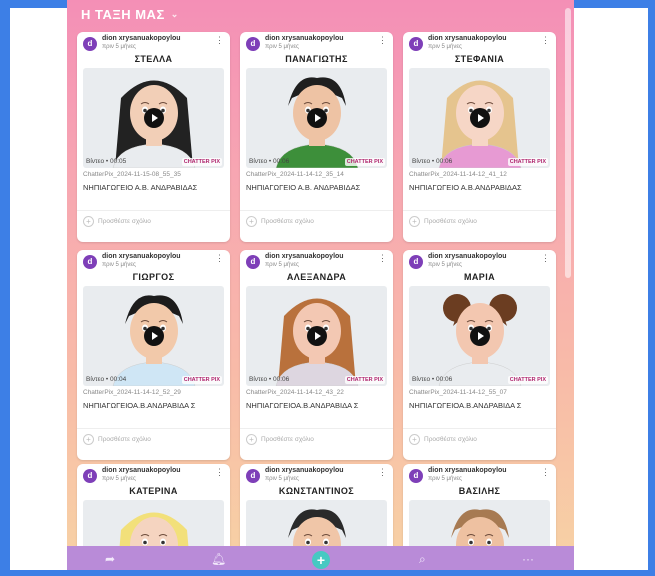  I want to click on video-duration: Βίντεο • 00:04, so click(106, 379).